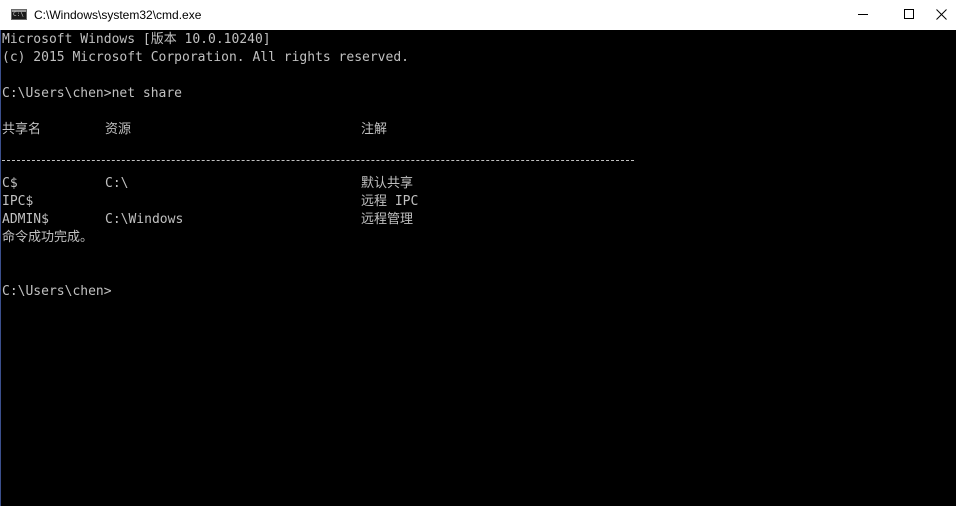 This screenshot has height=506, width=956. What do you see at coordinates (57, 292) in the screenshot?
I see `prompt-line: C:\Users\chen>` at bounding box center [57, 292].